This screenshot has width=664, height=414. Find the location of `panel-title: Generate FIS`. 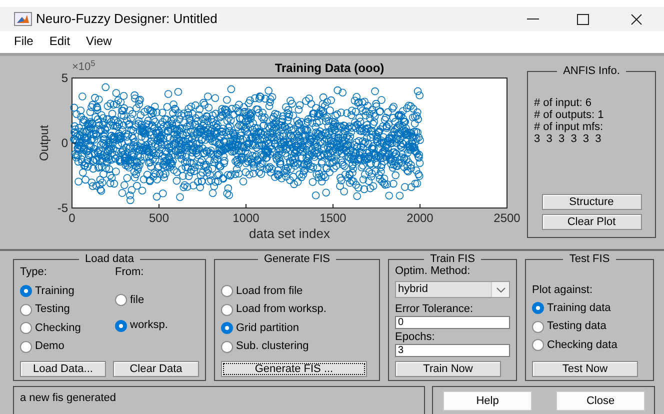

panel-title: Generate FIS is located at coordinates (297, 259).